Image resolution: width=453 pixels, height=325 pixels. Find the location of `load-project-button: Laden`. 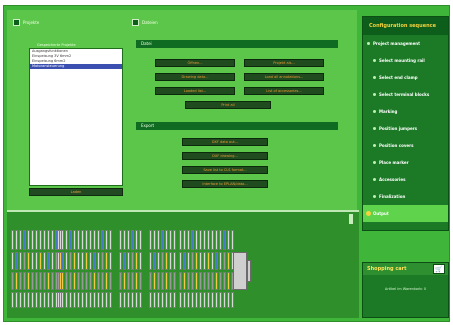

load-project-button: Laden is located at coordinates (76, 192).